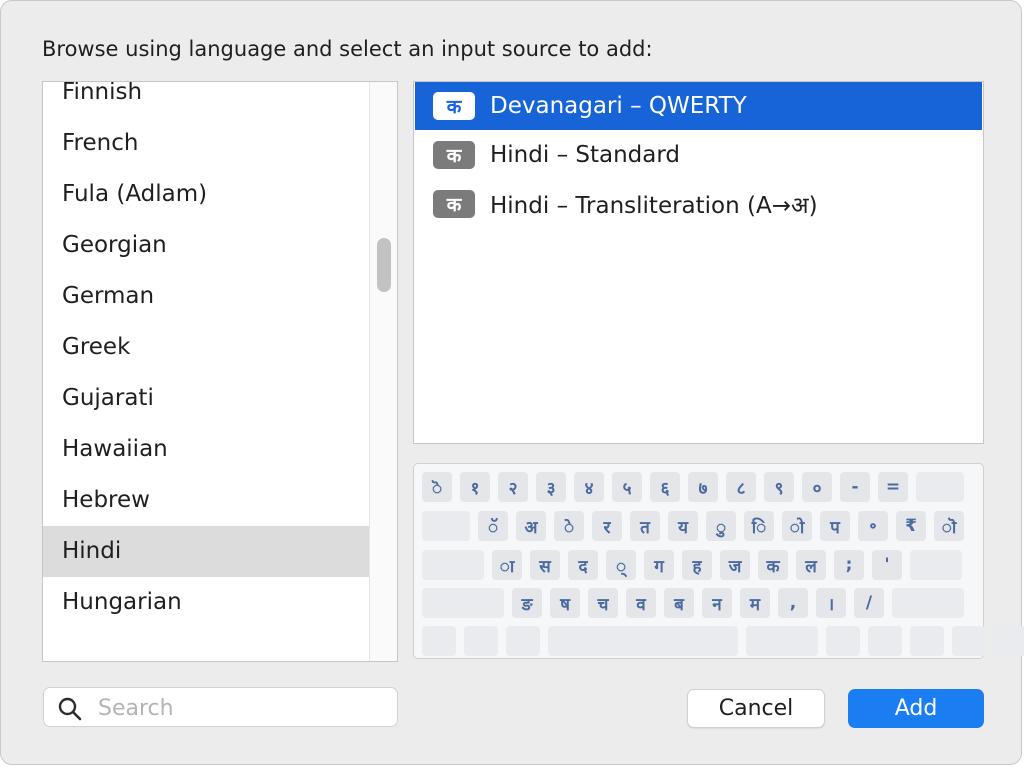 Image resolution: width=1024 pixels, height=767 pixels. Describe the element at coordinates (607, 526) in the screenshot. I see `keyboard-key: र` at that location.